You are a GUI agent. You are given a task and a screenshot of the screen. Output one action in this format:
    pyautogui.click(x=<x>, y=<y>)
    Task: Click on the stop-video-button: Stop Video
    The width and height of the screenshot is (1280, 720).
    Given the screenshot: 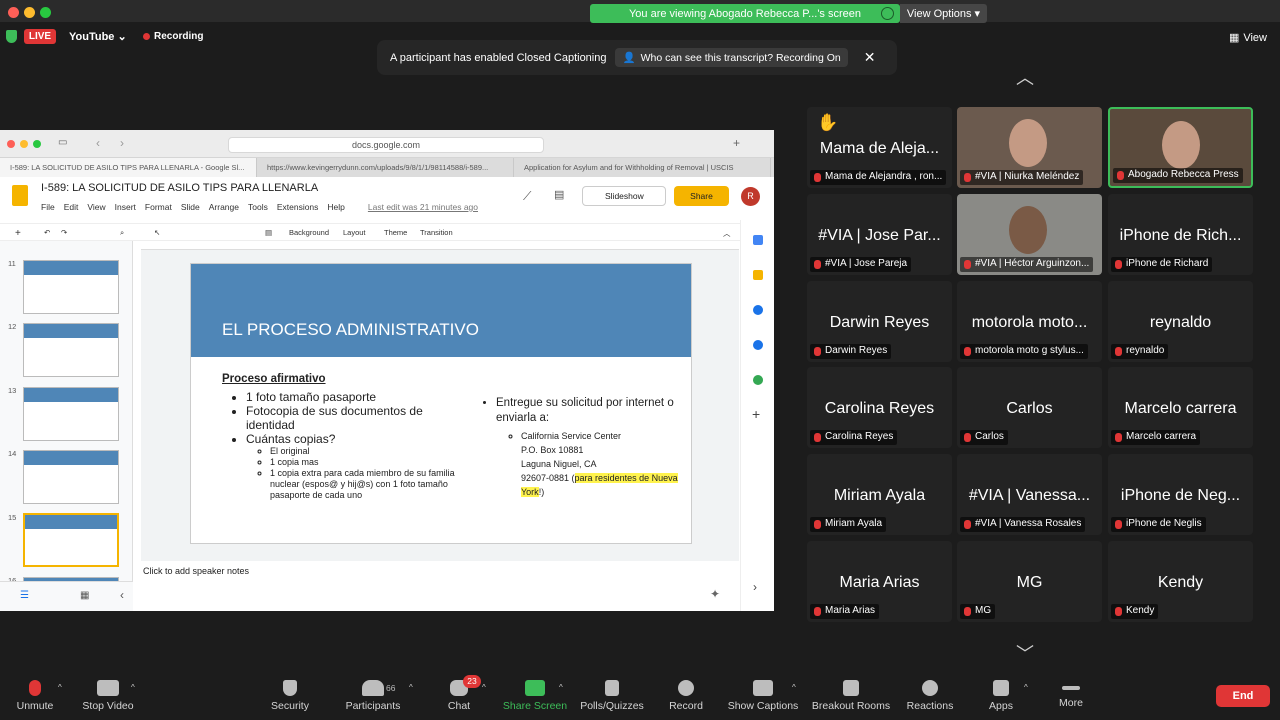 What is the action you would take?
    pyautogui.click(x=108, y=696)
    